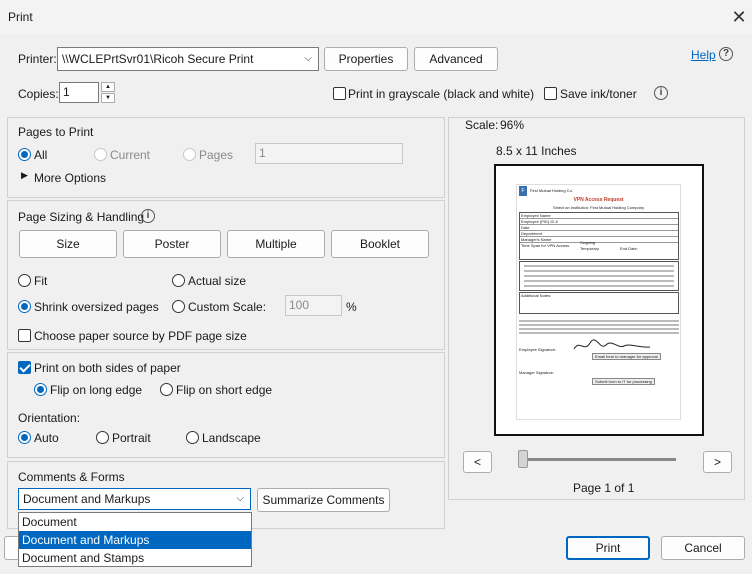 The width and height of the screenshot is (752, 574). I want to click on radio-current-label: Current, so click(130, 155).